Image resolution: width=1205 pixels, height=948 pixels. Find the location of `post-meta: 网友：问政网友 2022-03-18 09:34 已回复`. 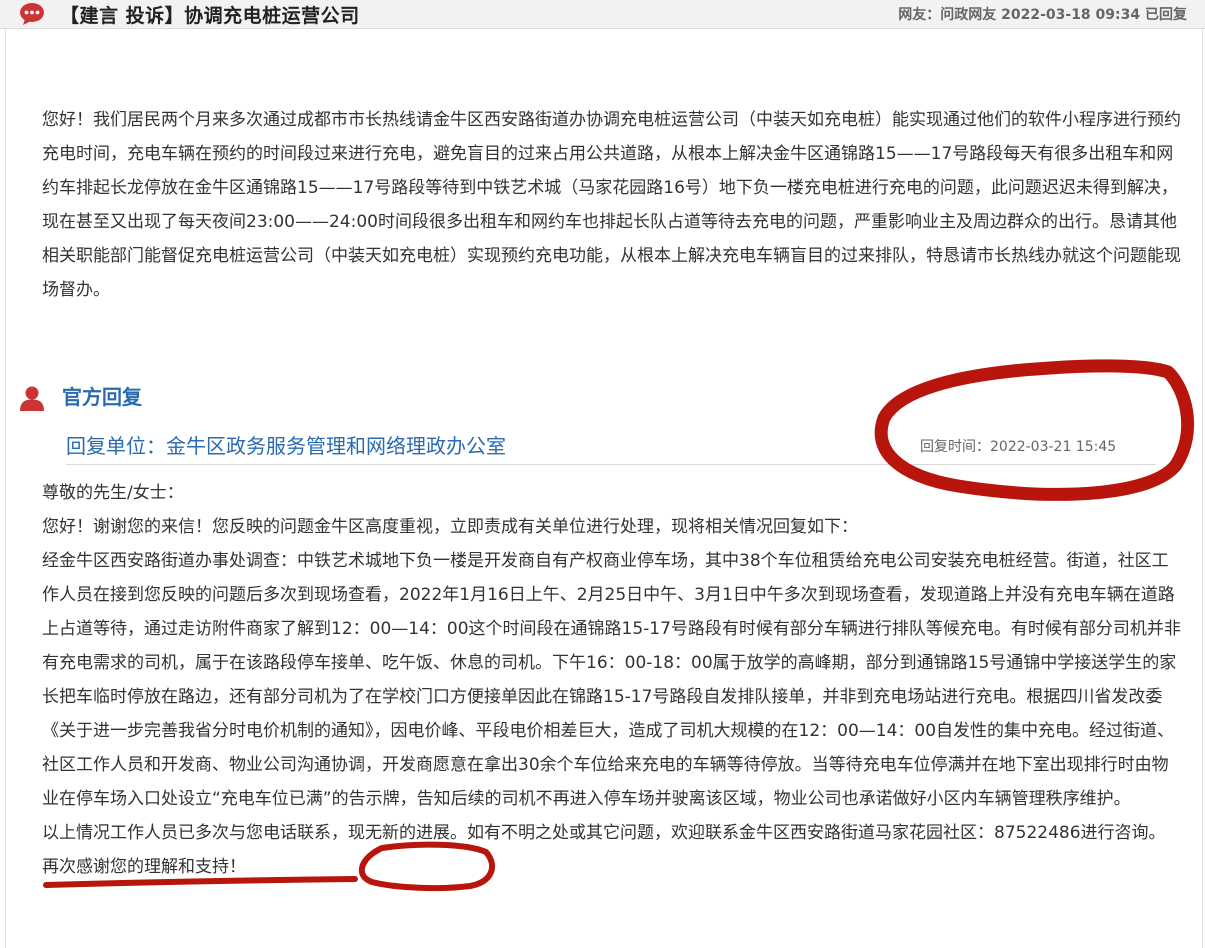

post-meta: 网友：问政网友 2022-03-18 09:34 已回复 is located at coordinates (1042, 15).